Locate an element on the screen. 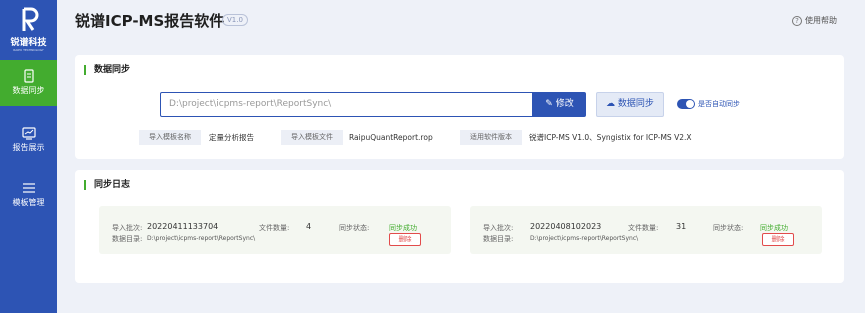 The width and height of the screenshot is (865, 313). question-icon: ? is located at coordinates (797, 20).